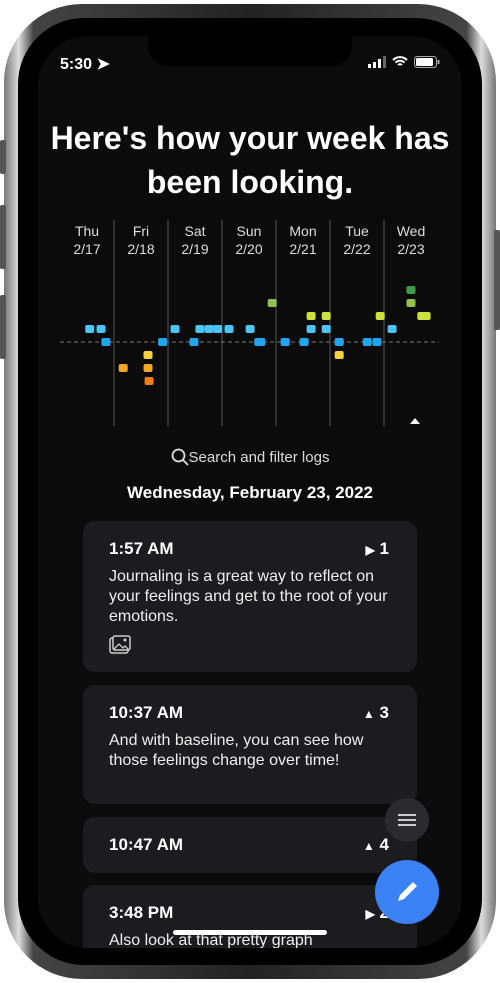 This screenshot has width=500, height=983. What do you see at coordinates (377, 62) in the screenshot?
I see `signal-icon` at bounding box center [377, 62].